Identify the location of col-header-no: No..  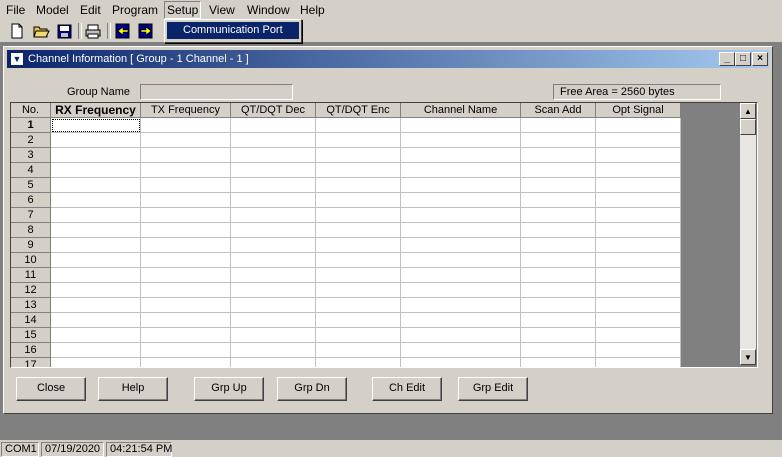
(31, 110).